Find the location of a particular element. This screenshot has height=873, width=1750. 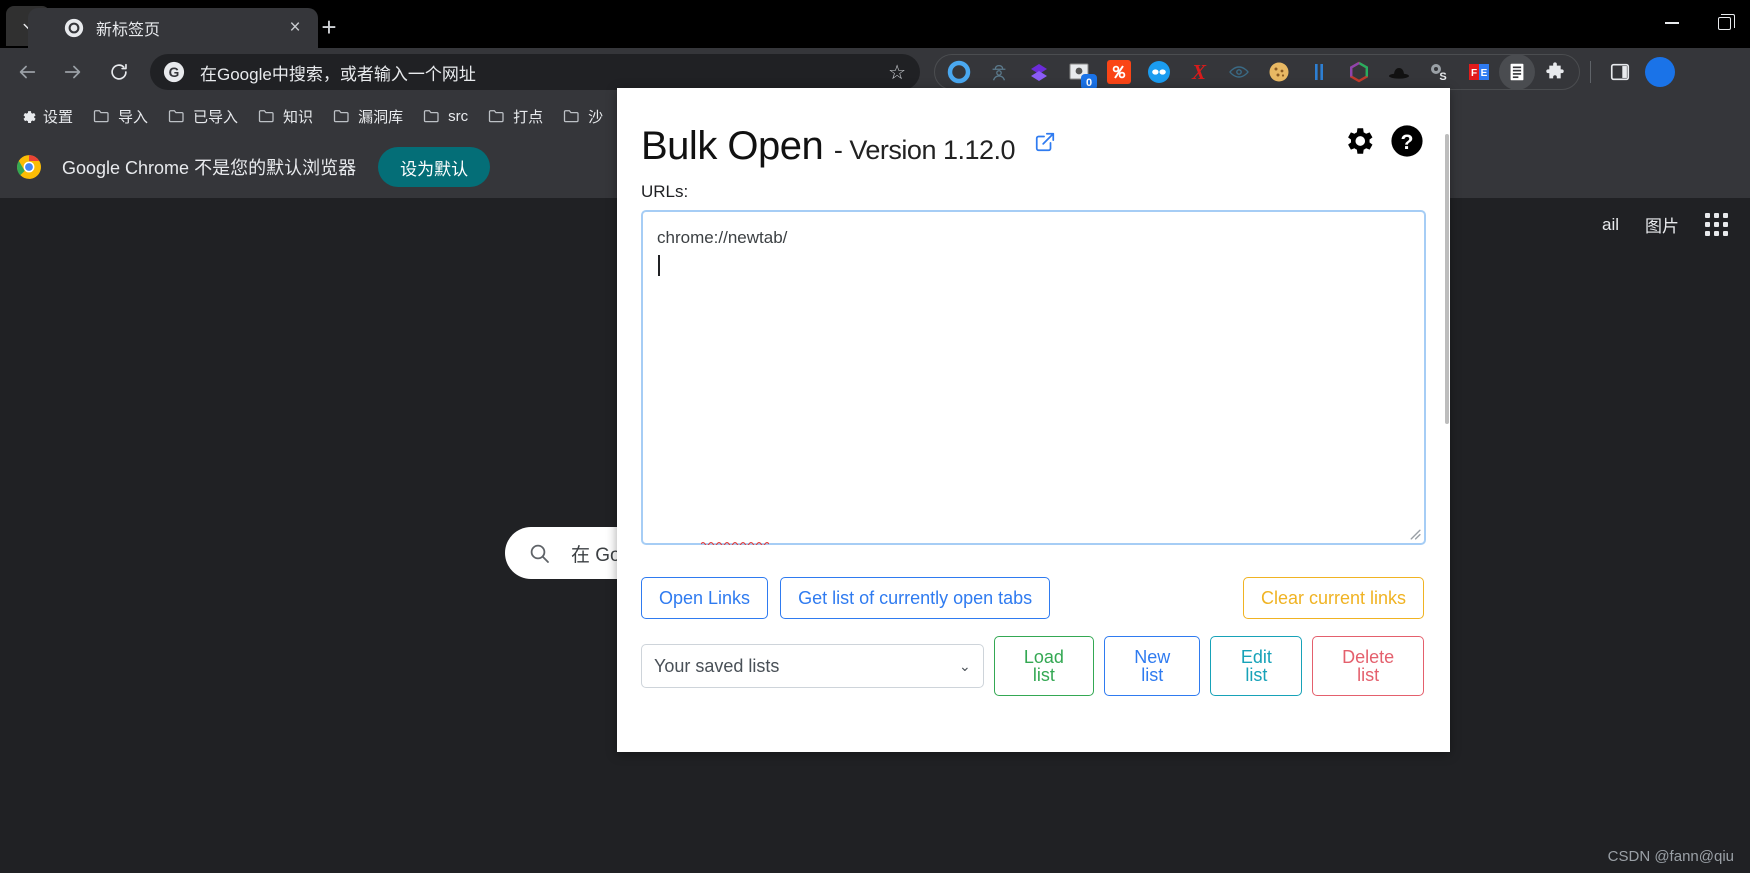

forward-button is located at coordinates (73, 72).